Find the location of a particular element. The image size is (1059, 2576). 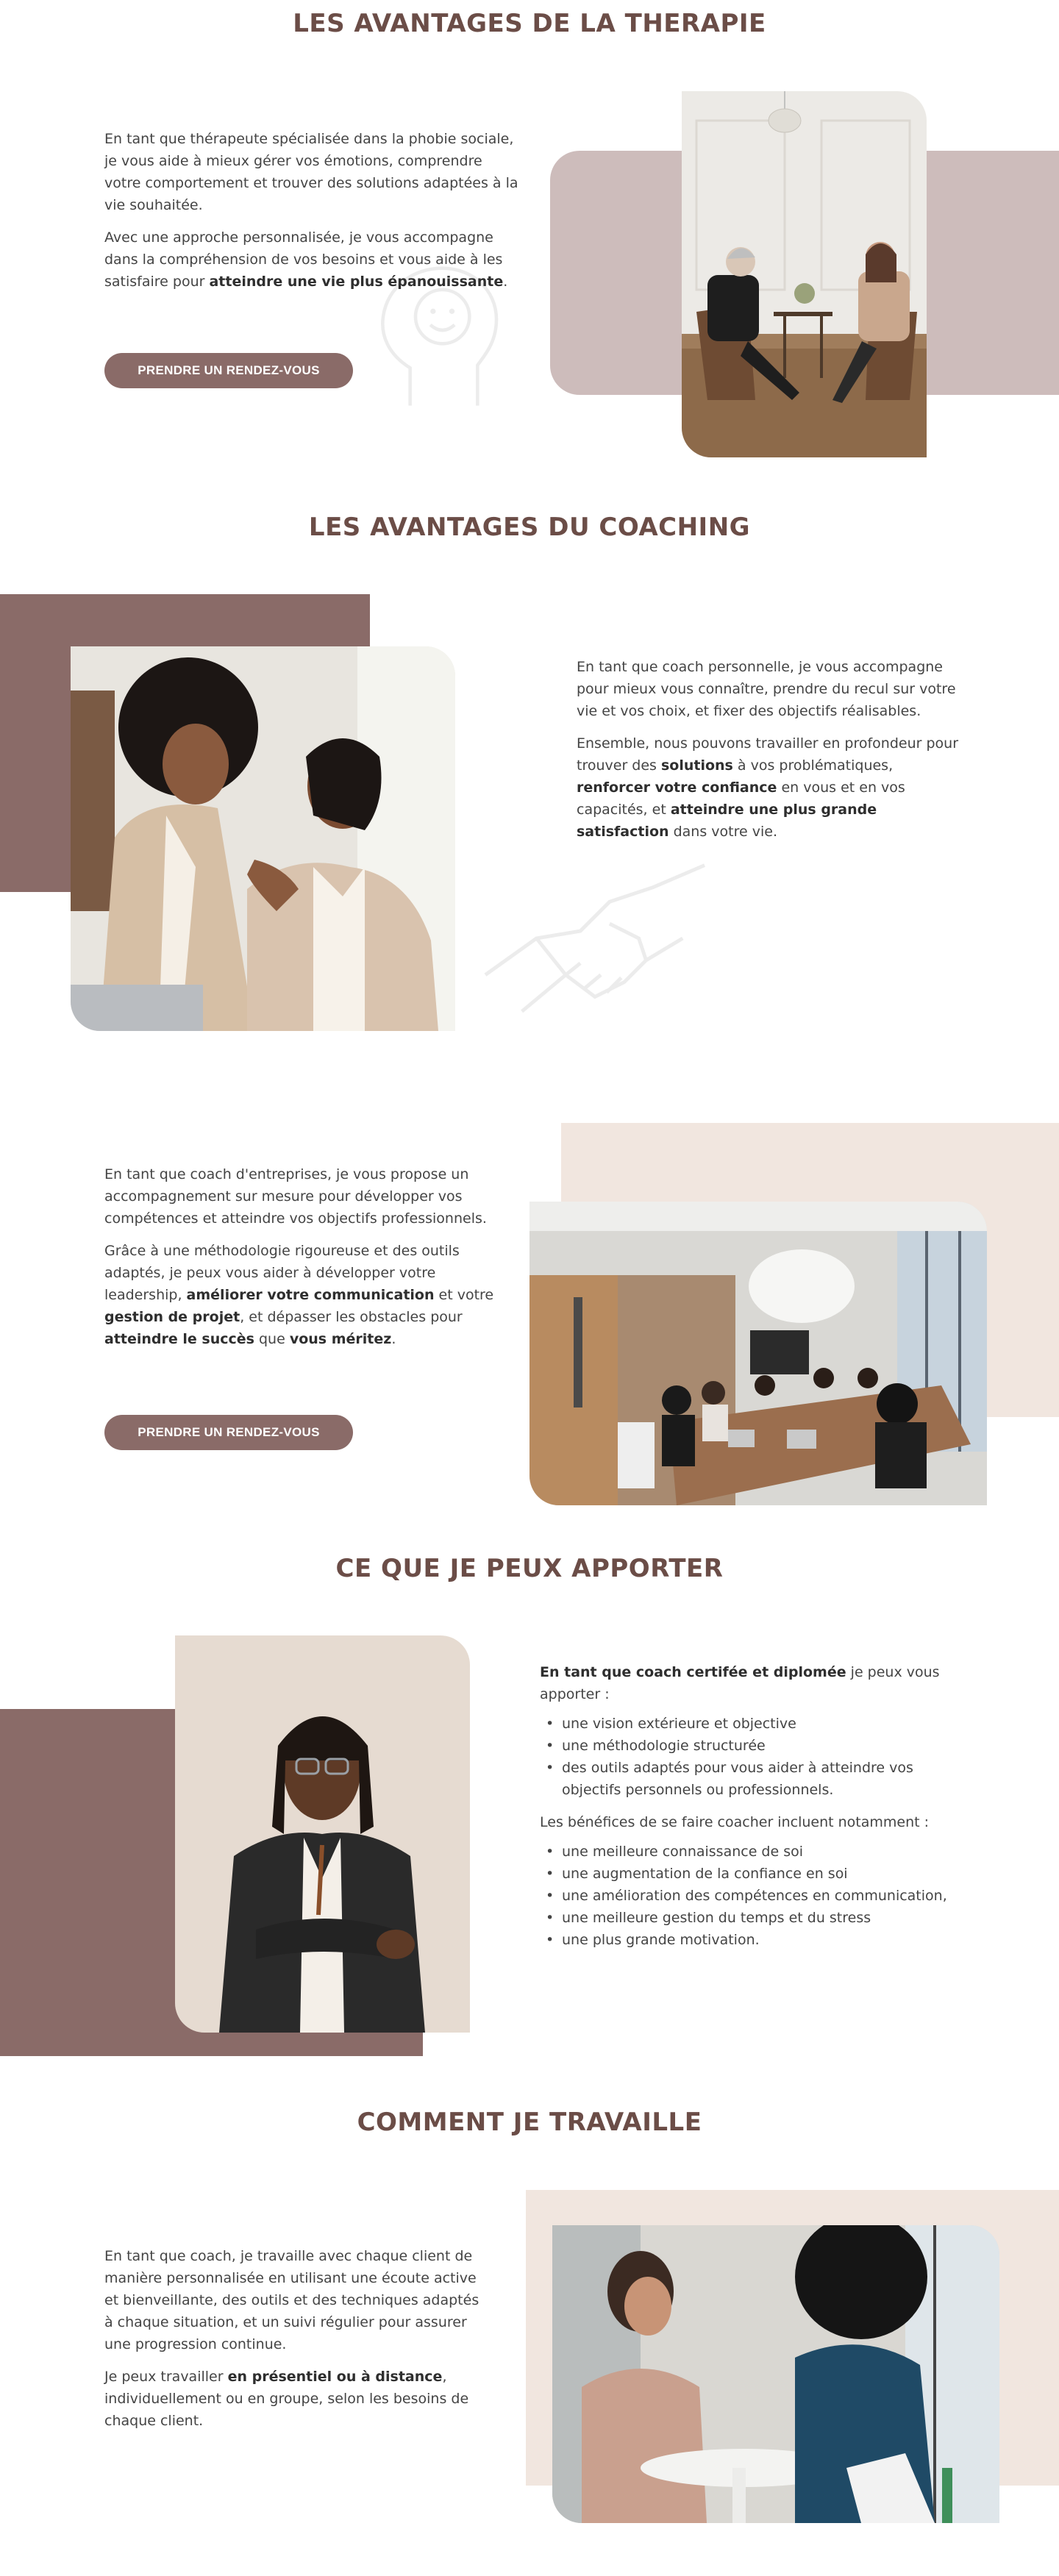

apporter-title: CE QUE JE PEUX APPORTER is located at coordinates (529, 1569).